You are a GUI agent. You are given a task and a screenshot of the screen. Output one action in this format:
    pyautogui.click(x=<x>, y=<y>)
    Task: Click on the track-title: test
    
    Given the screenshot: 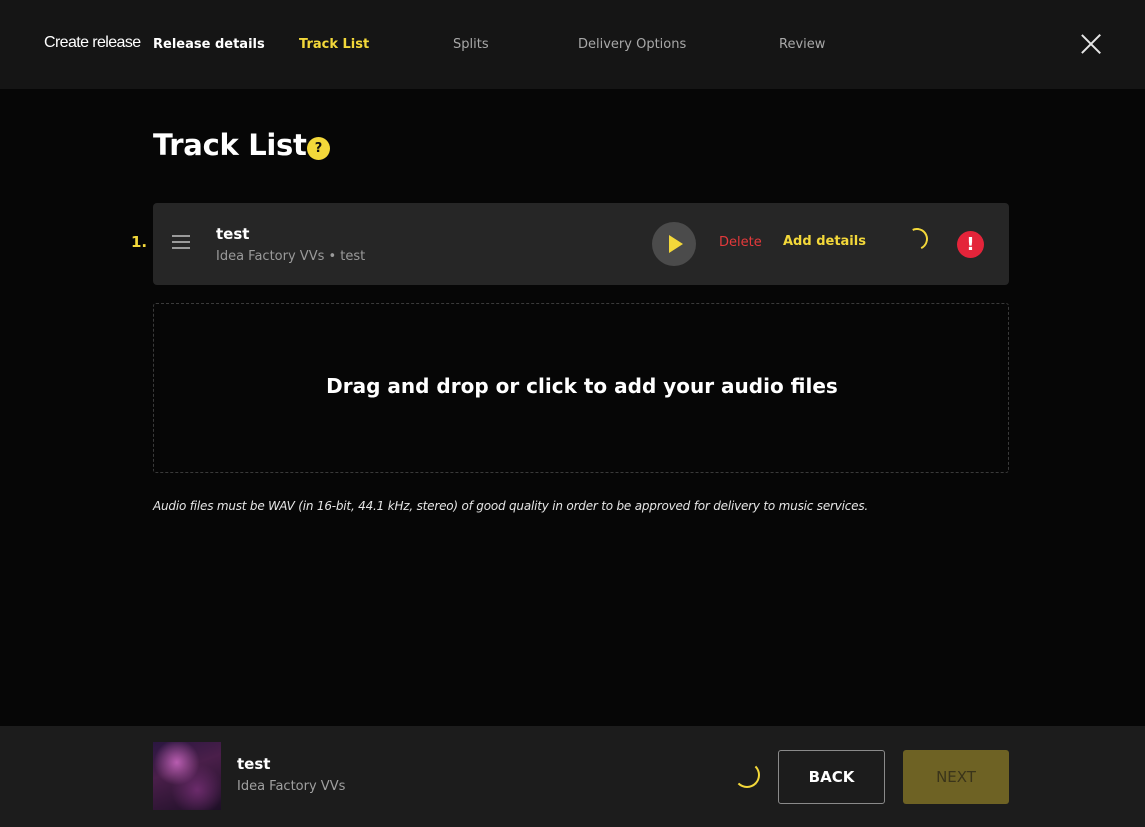 What is the action you would take?
    pyautogui.click(x=233, y=234)
    